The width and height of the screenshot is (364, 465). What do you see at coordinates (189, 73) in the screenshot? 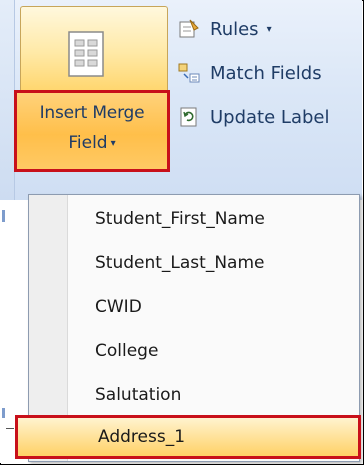
I see `match-fields-icon` at bounding box center [189, 73].